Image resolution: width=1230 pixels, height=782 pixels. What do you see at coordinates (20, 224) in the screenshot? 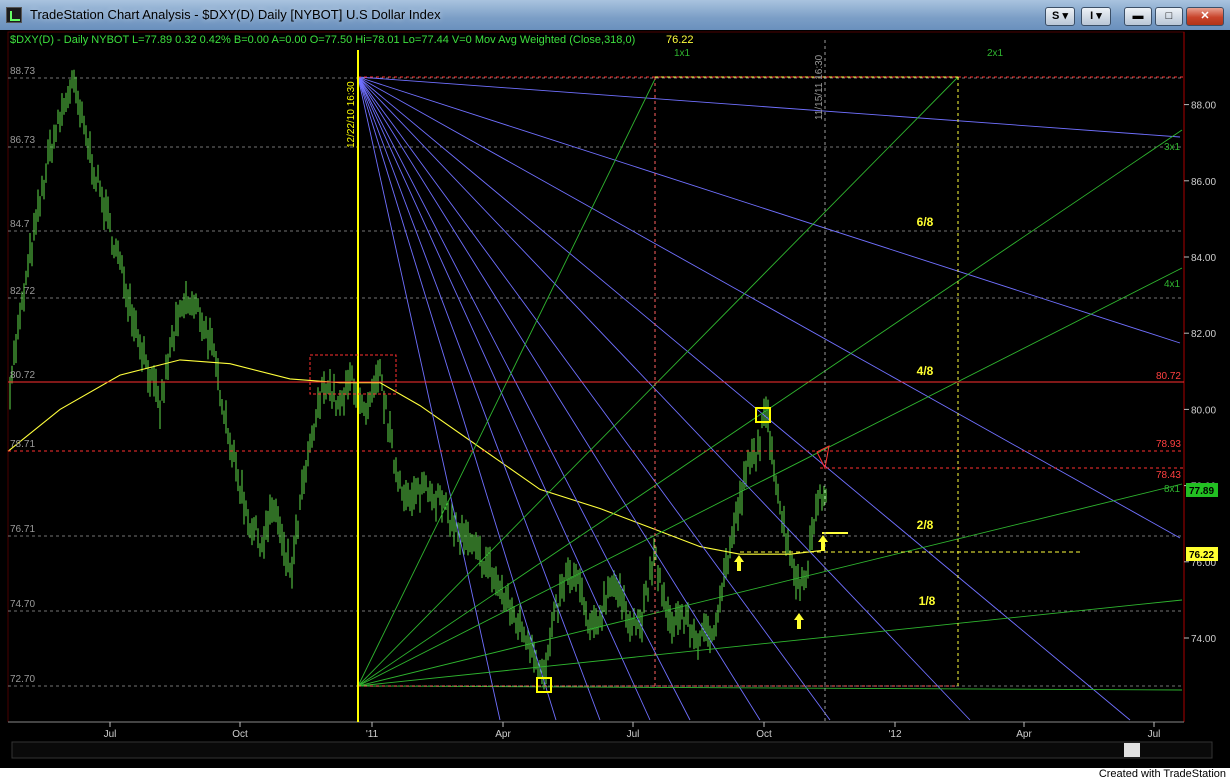
I see `left-level-label: 84.7` at bounding box center [20, 224].